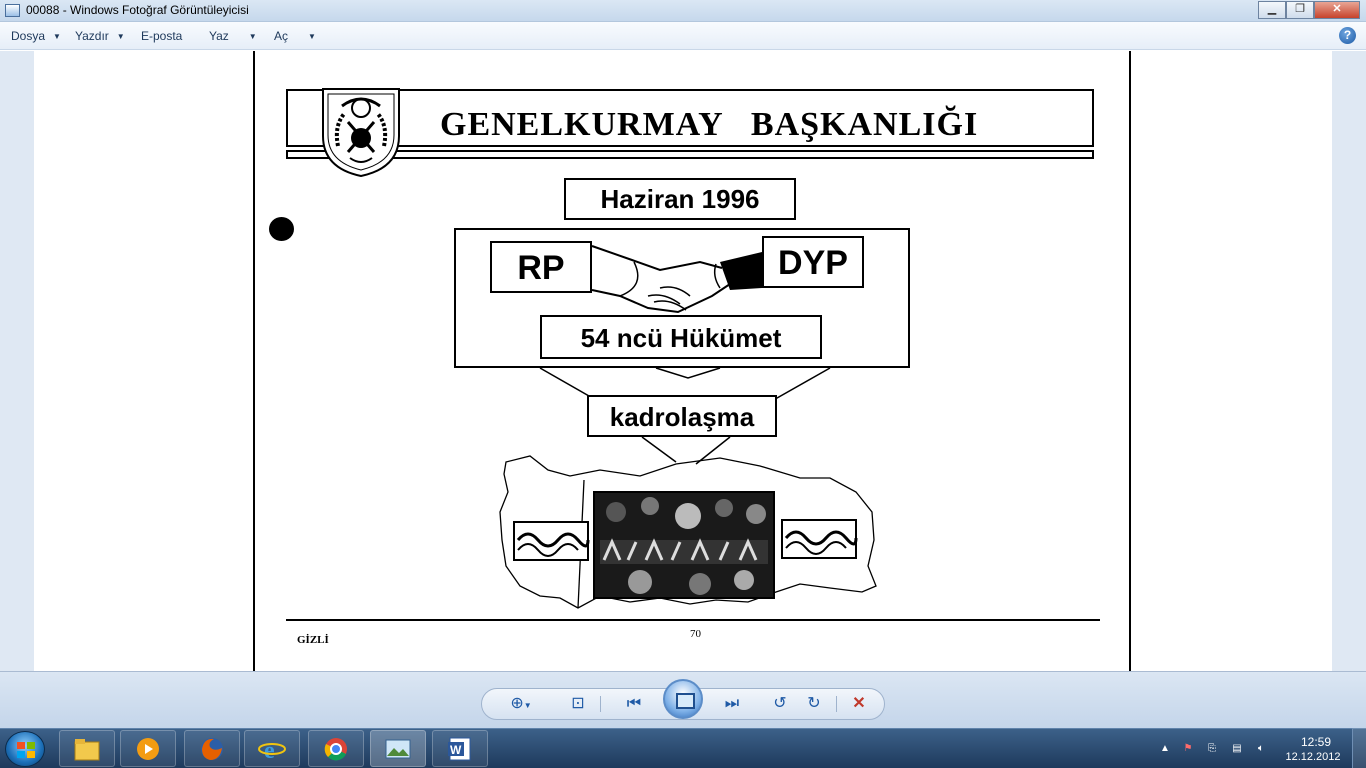  I want to click on document-title: GENELKURMAY BAŞKANLIĞI, so click(709, 124).